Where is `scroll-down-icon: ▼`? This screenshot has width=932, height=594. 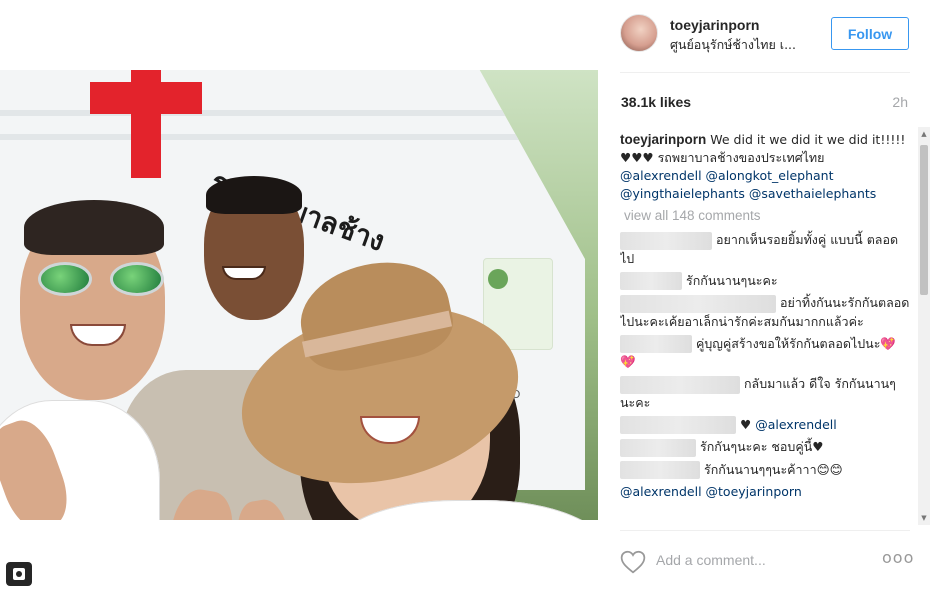 scroll-down-icon: ▼ is located at coordinates (924, 518).